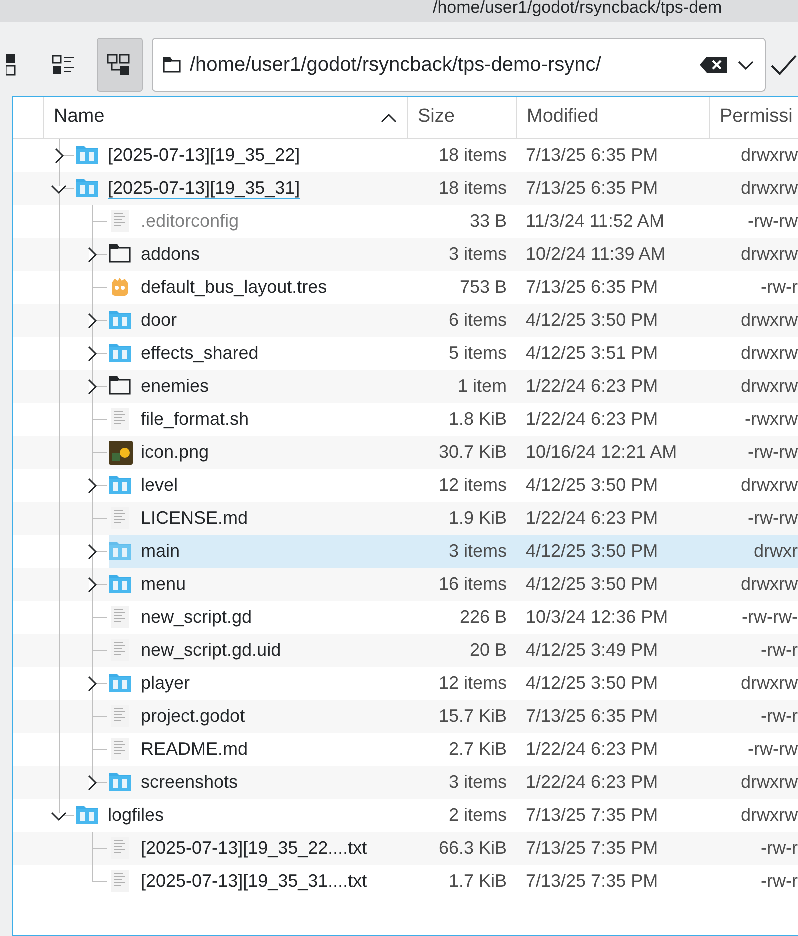  What do you see at coordinates (483, 287) in the screenshot?
I see `table-cell-text: 753 B` at bounding box center [483, 287].